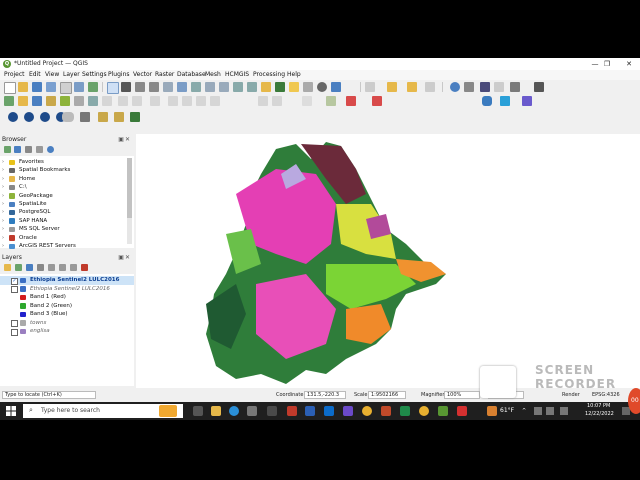 The height and width of the screenshot is (480, 640). Describe the element at coordinates (487, 101) in the screenshot. I see `python-console-icon` at that location.